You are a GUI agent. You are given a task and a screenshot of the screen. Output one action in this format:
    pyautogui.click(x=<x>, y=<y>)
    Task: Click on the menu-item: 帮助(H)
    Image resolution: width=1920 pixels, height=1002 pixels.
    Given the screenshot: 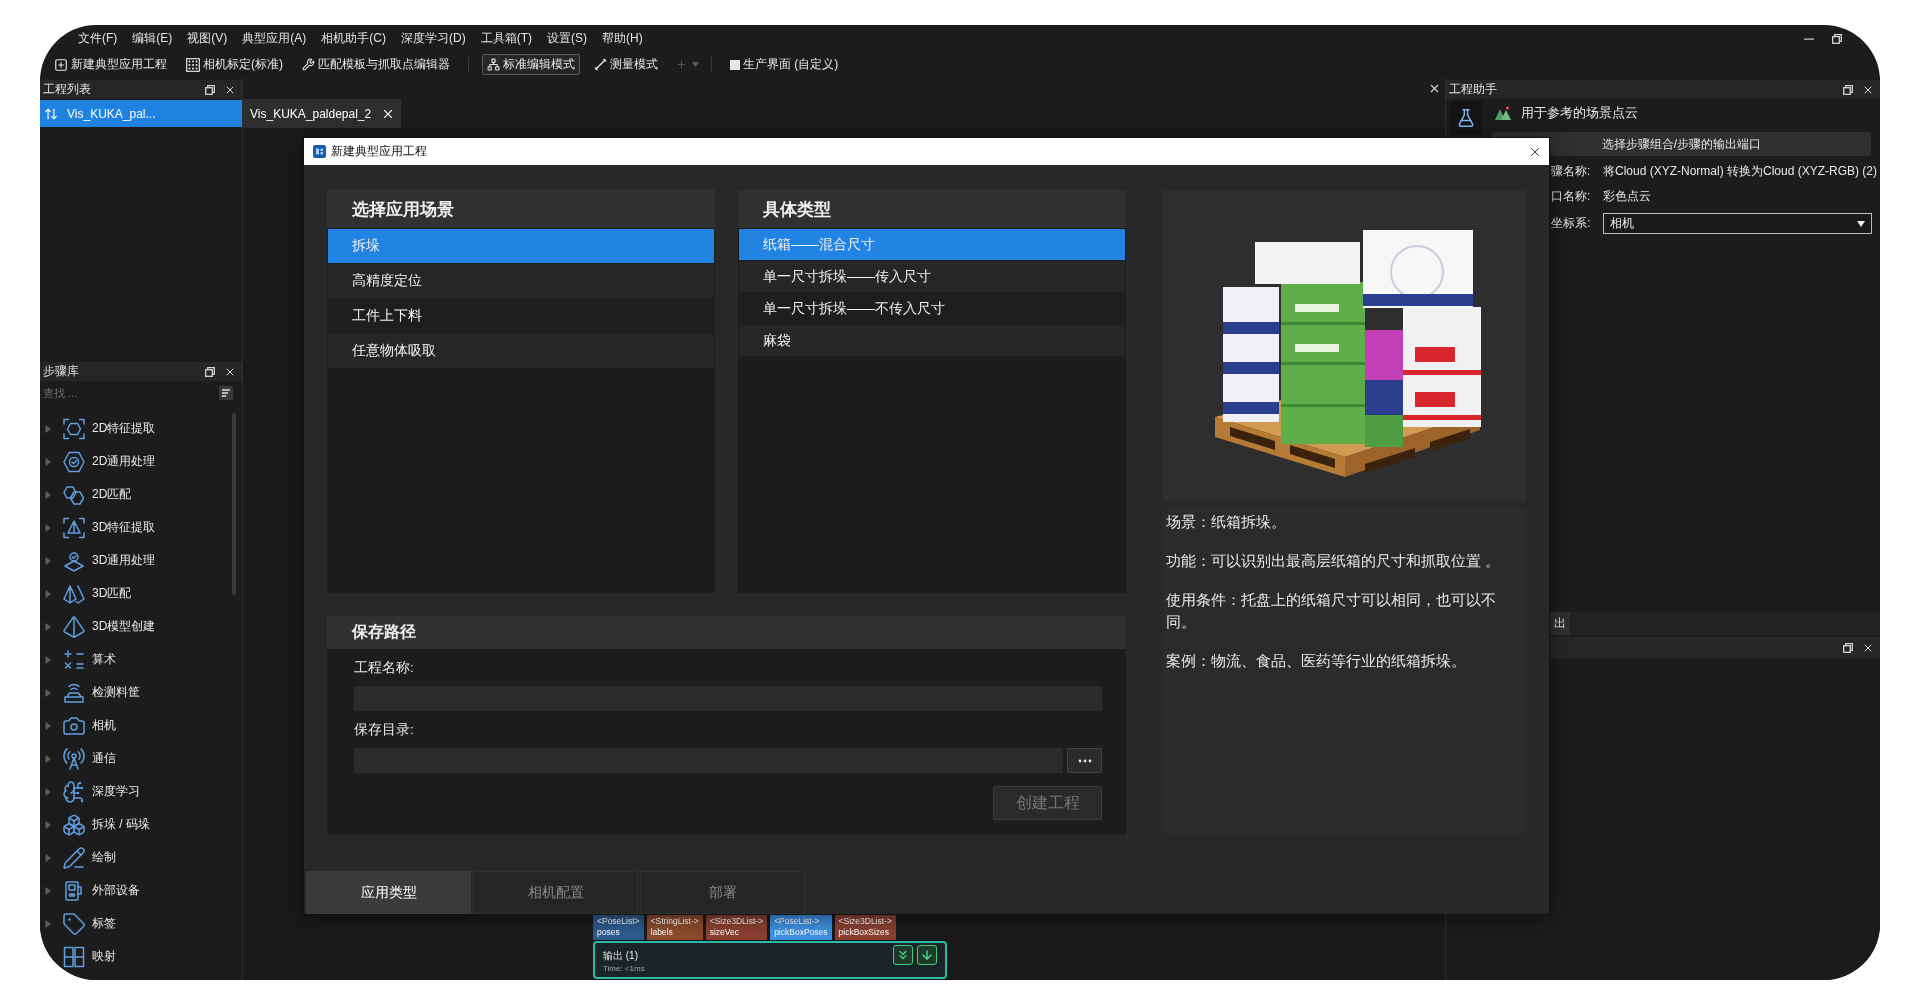 What is the action you would take?
    pyautogui.click(x=622, y=38)
    